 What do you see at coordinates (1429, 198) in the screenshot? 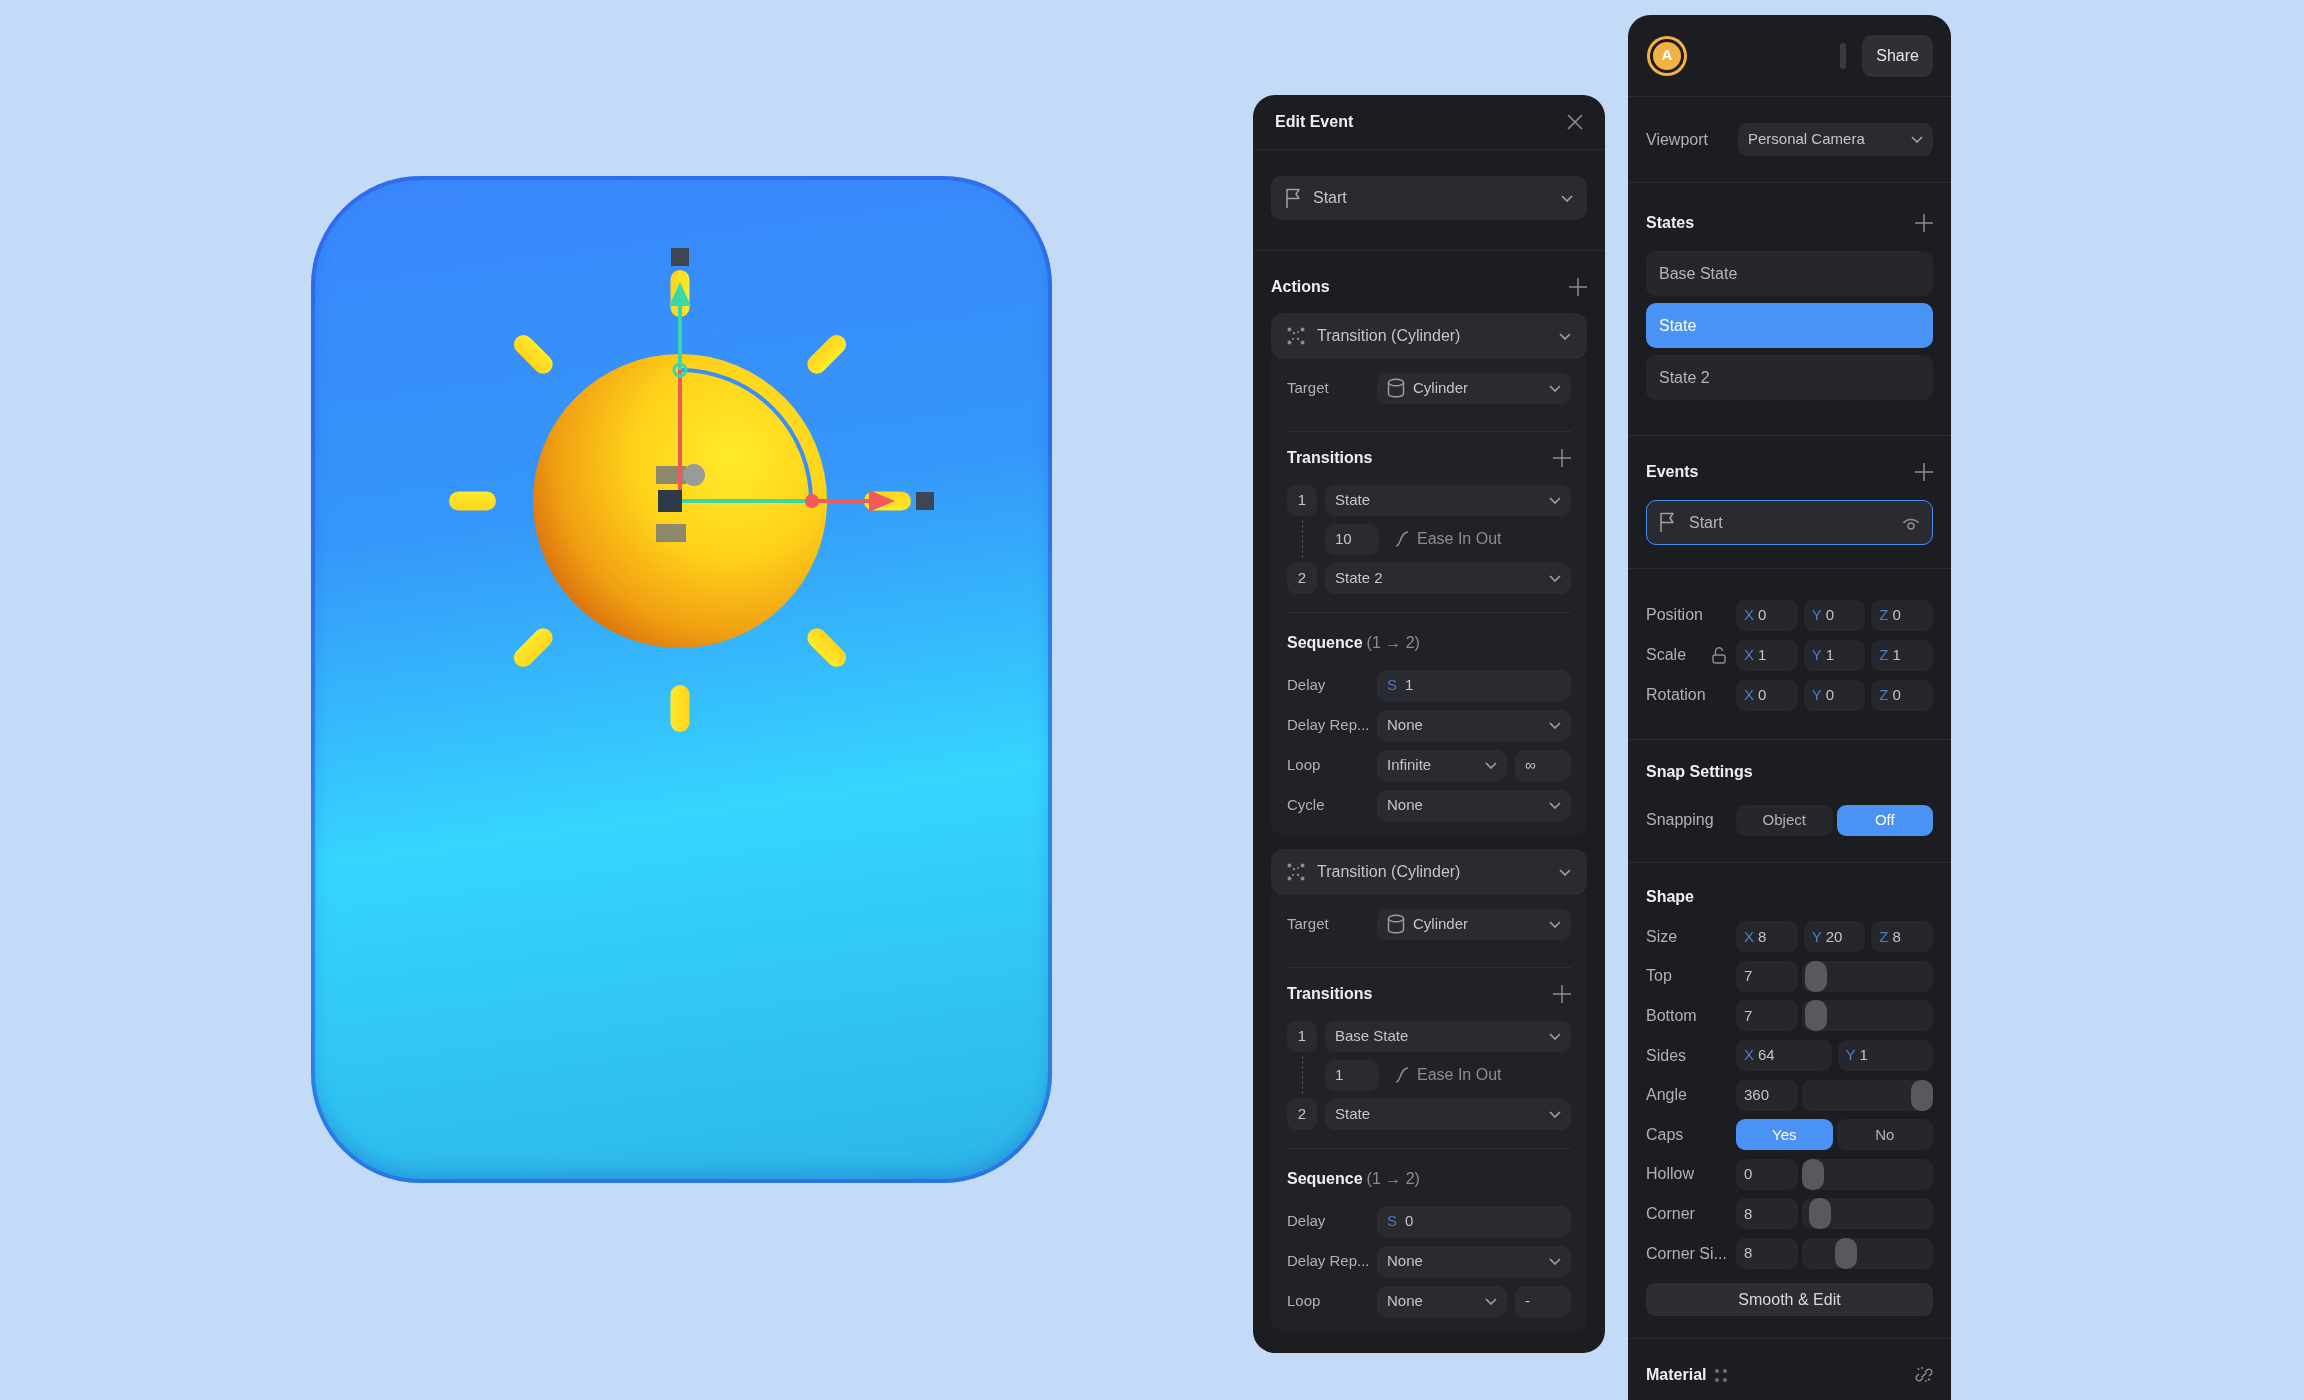
I see `trigger-dropdown: Start` at bounding box center [1429, 198].